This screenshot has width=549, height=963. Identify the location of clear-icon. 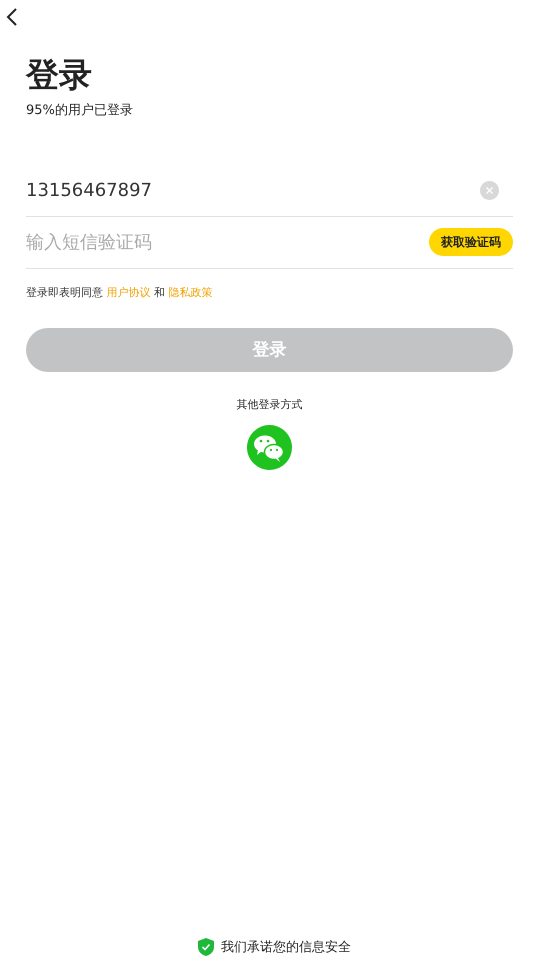
(489, 190).